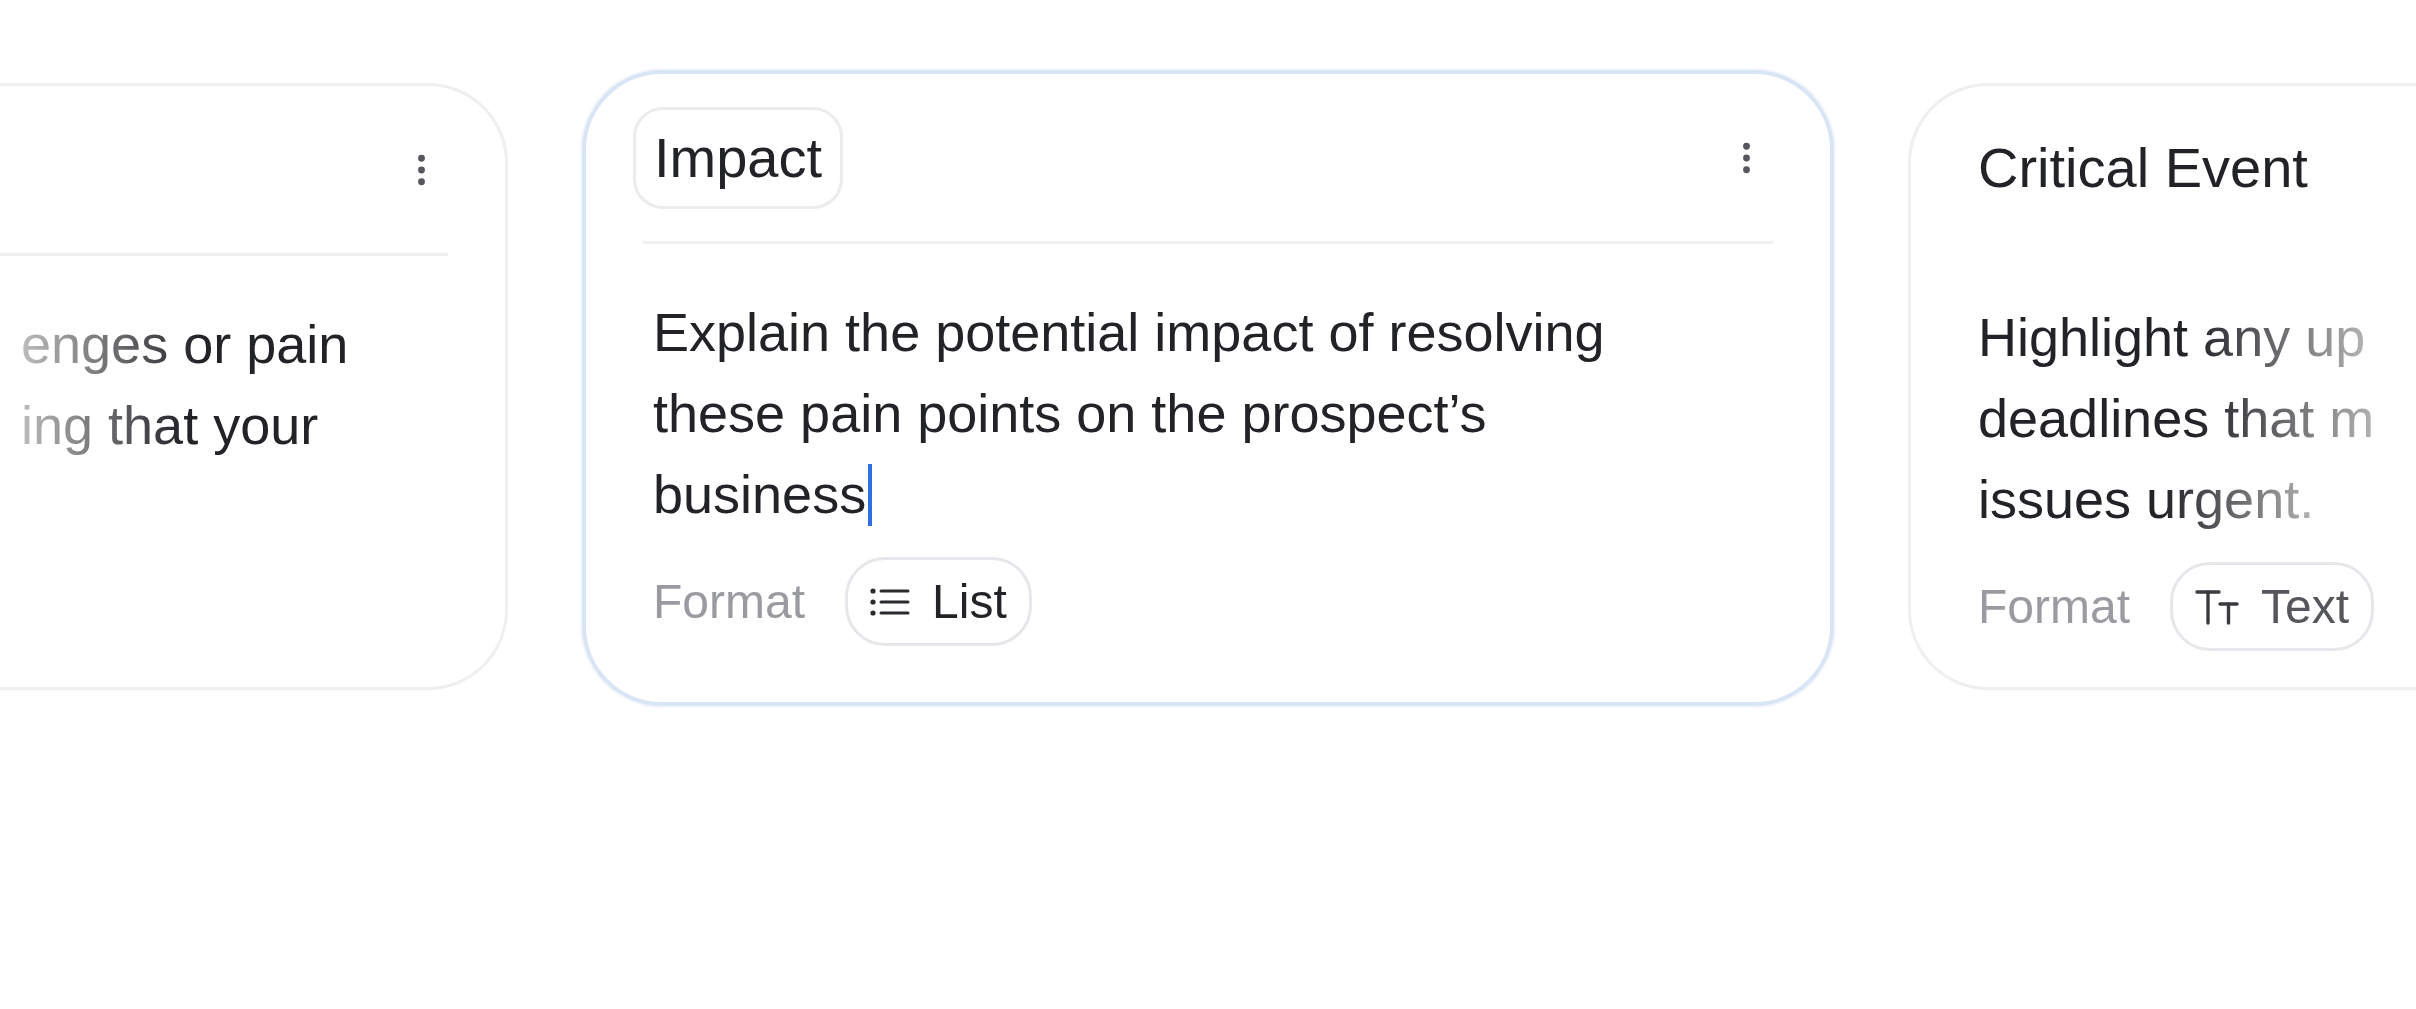 The image size is (2416, 1009). I want to click on description-text: deadlines that m, so click(2176, 418).